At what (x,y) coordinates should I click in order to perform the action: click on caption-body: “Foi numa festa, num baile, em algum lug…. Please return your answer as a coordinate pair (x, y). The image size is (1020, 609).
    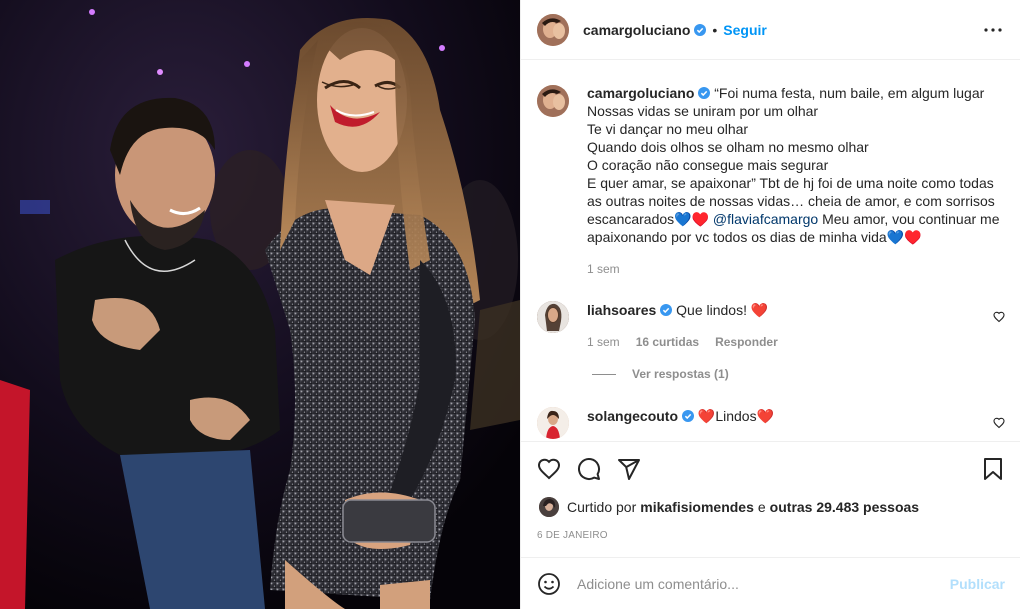
    Looking at the image, I should click on (791, 156).